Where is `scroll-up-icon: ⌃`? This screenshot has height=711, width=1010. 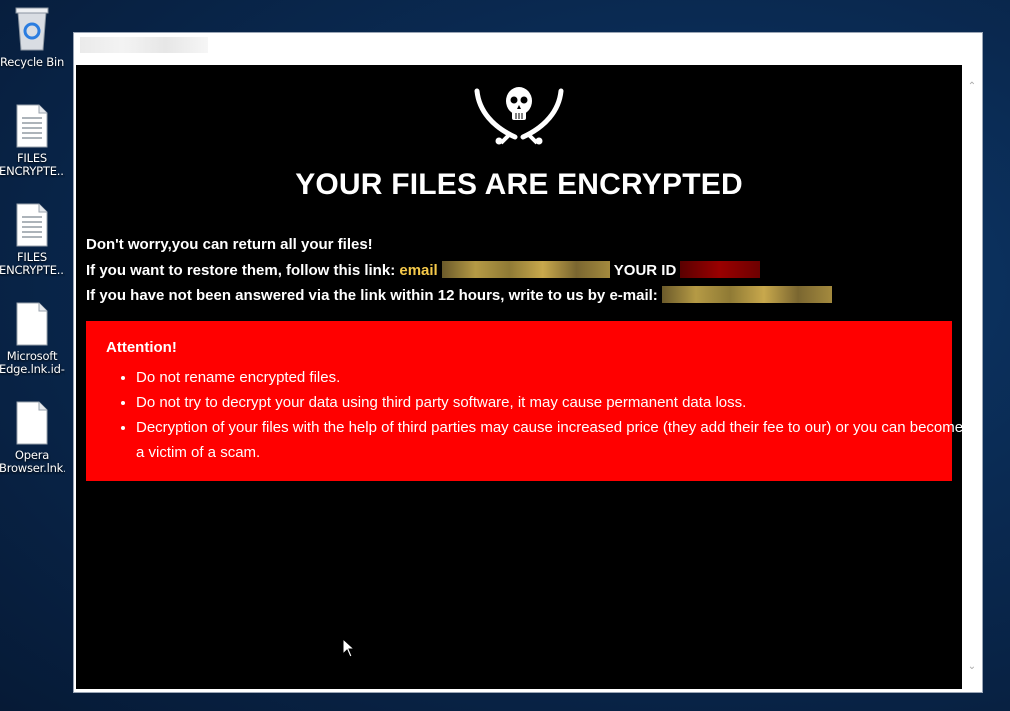 scroll-up-icon: ⌃ is located at coordinates (972, 87).